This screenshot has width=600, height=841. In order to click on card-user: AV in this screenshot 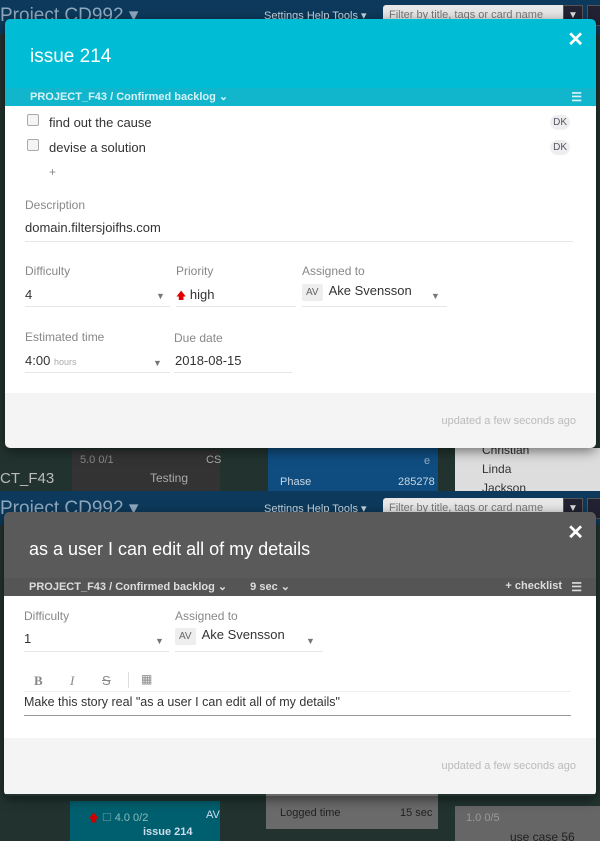, I will do `click(213, 815)`.